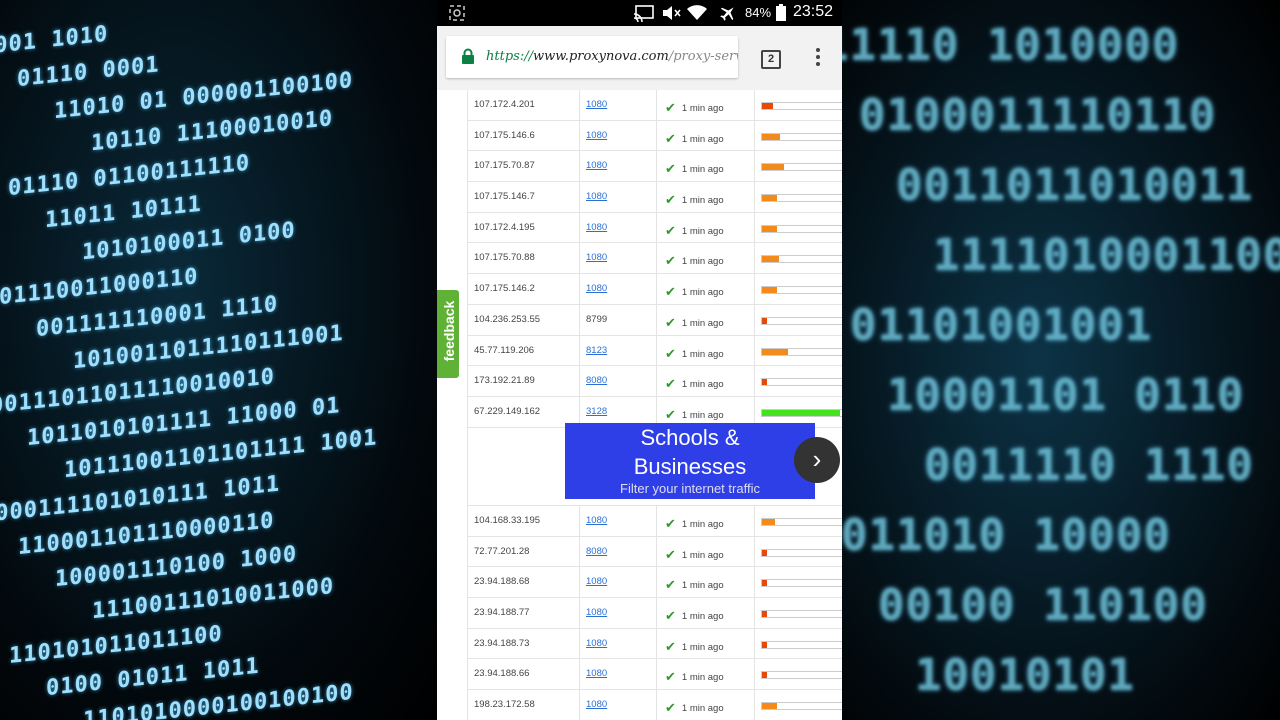 This screenshot has width=1280, height=720. I want to click on port-link: 8123, so click(596, 350).